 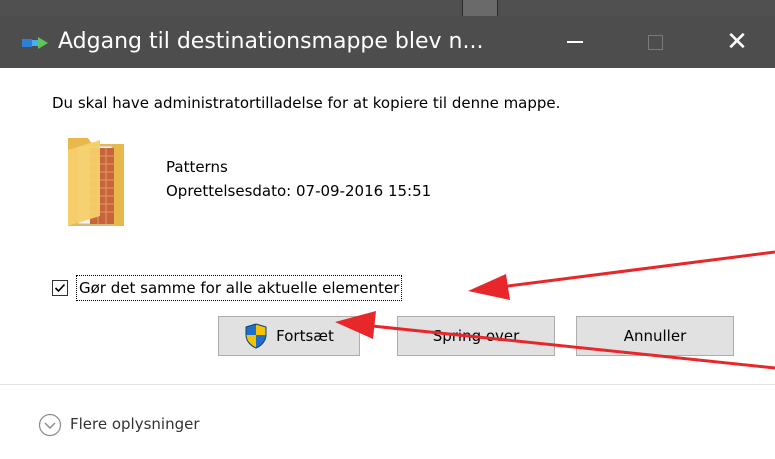 I want to click on skip-button: Spring over, so click(x=476, y=336).